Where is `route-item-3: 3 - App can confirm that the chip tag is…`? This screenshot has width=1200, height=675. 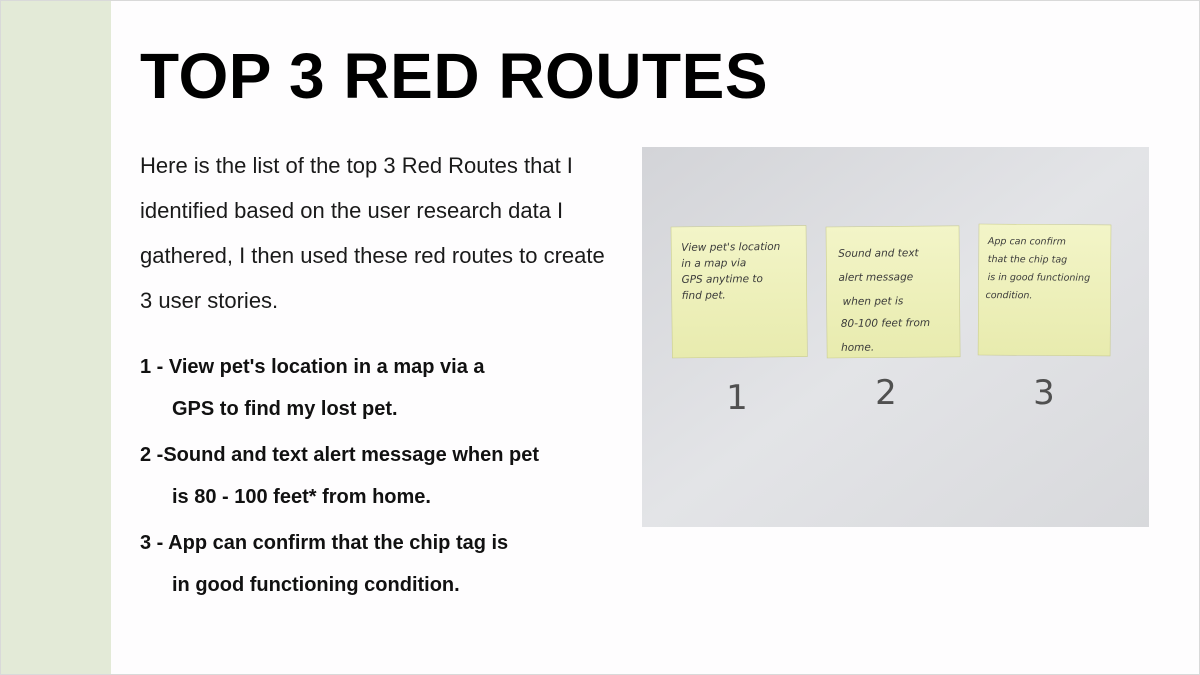
route-item-3: 3 - App can confirm that the chip tag is… is located at coordinates (380, 564).